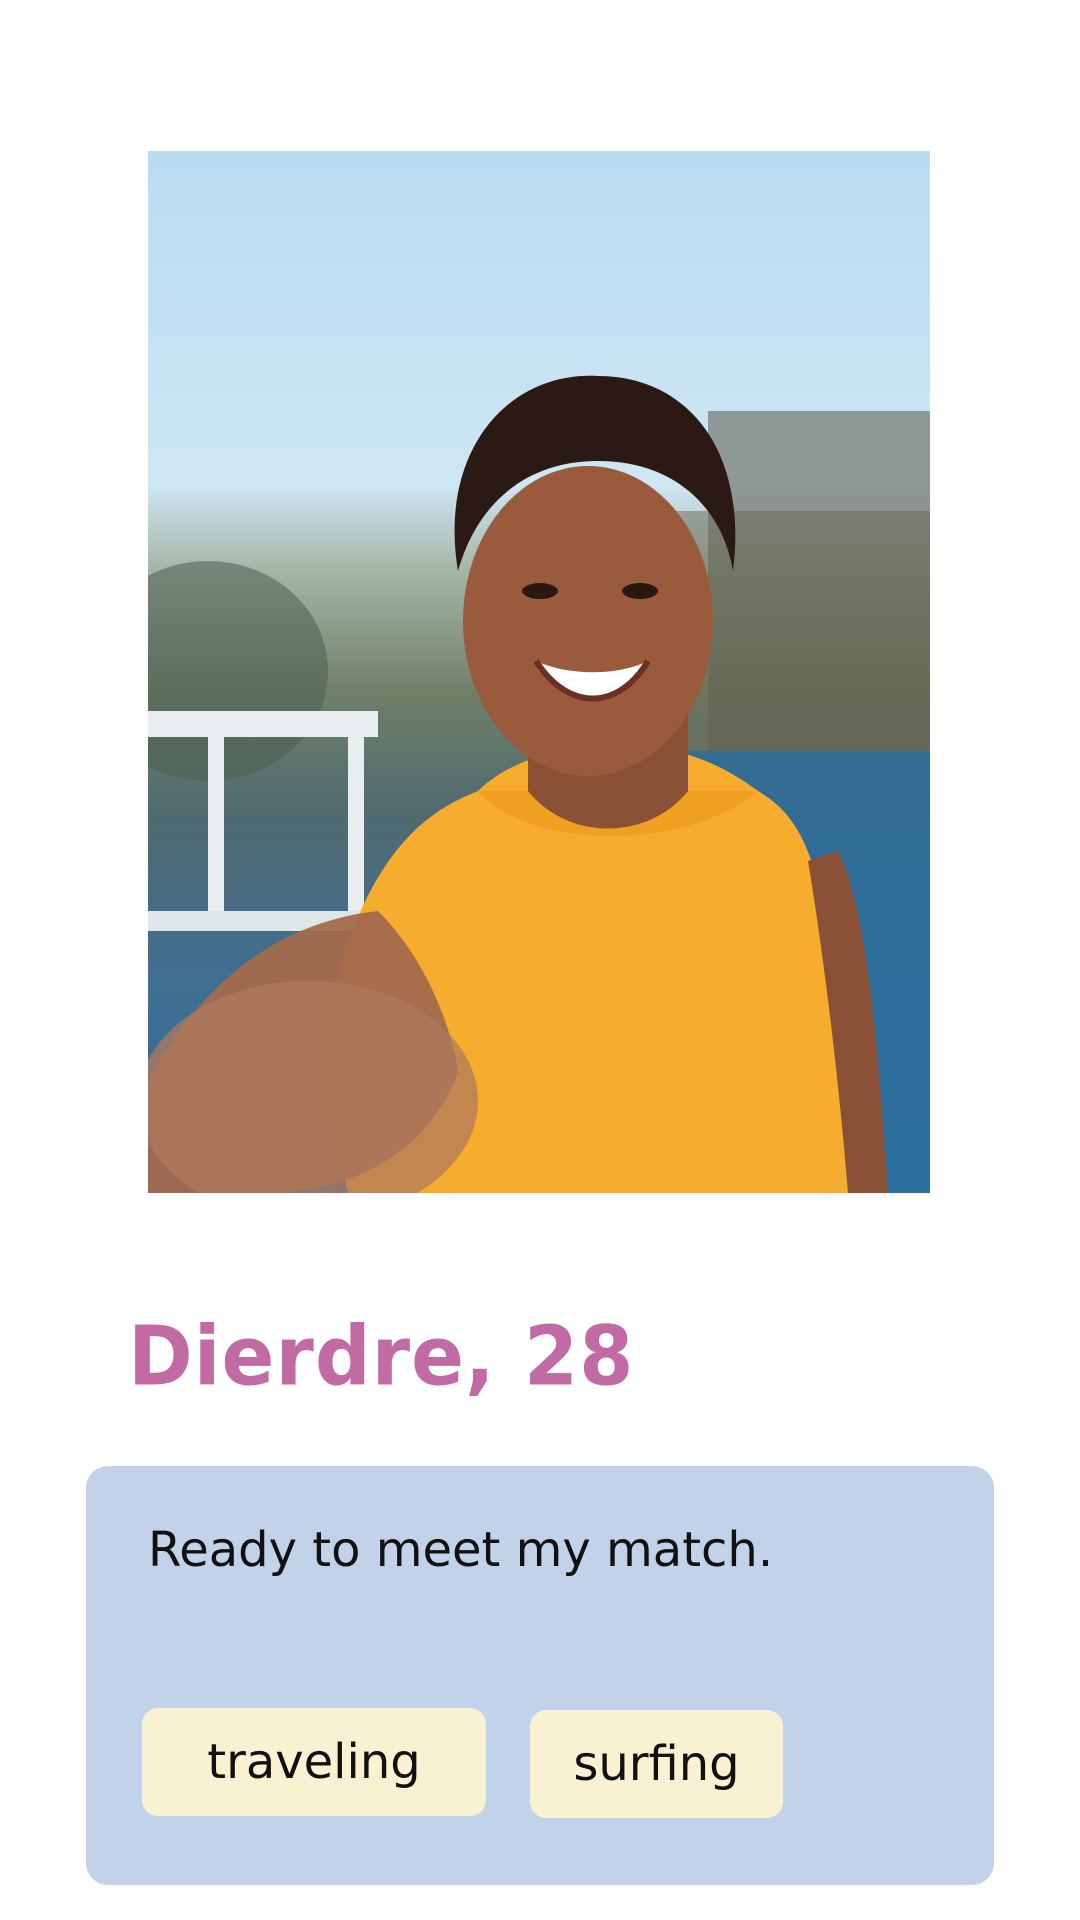  Describe the element at coordinates (381, 1357) in the screenshot. I see `profile-name-age: Dierdre, 28` at that location.